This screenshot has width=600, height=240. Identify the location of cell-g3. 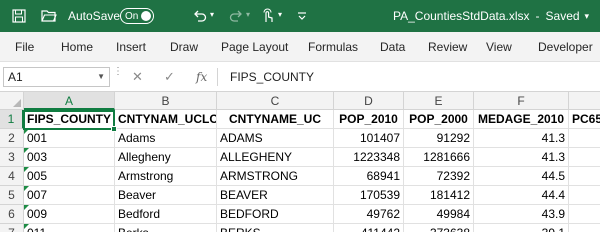
(584, 157).